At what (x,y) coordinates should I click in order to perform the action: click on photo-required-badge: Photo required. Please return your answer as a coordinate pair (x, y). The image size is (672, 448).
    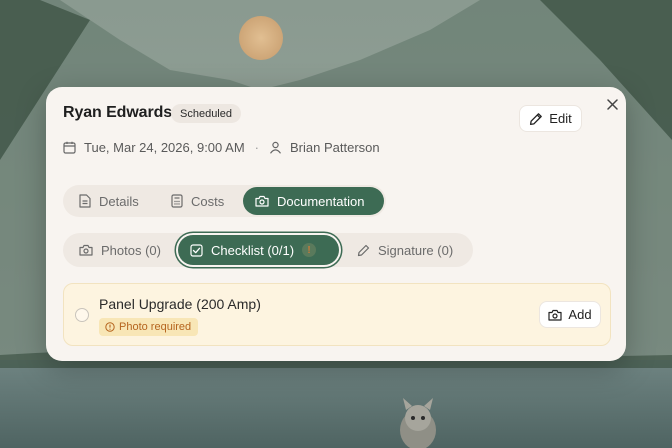
    Looking at the image, I should click on (149, 327).